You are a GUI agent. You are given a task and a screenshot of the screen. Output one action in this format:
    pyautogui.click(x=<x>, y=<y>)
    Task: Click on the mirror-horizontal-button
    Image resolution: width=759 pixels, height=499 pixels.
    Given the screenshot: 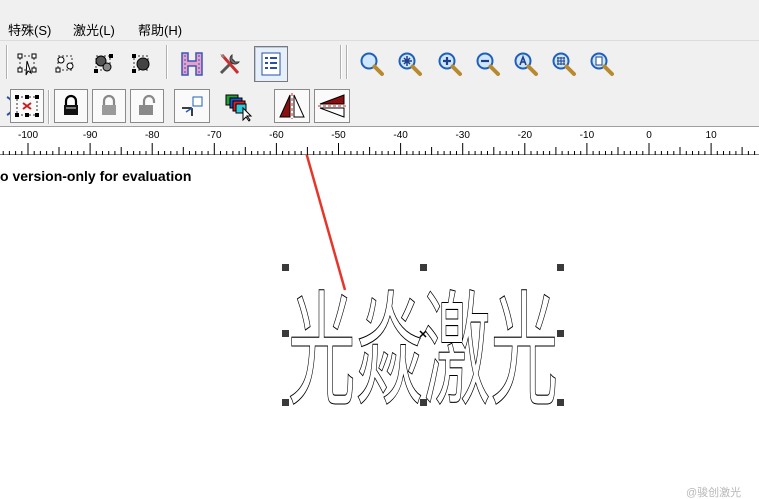 What is the action you would take?
    pyautogui.click(x=292, y=106)
    